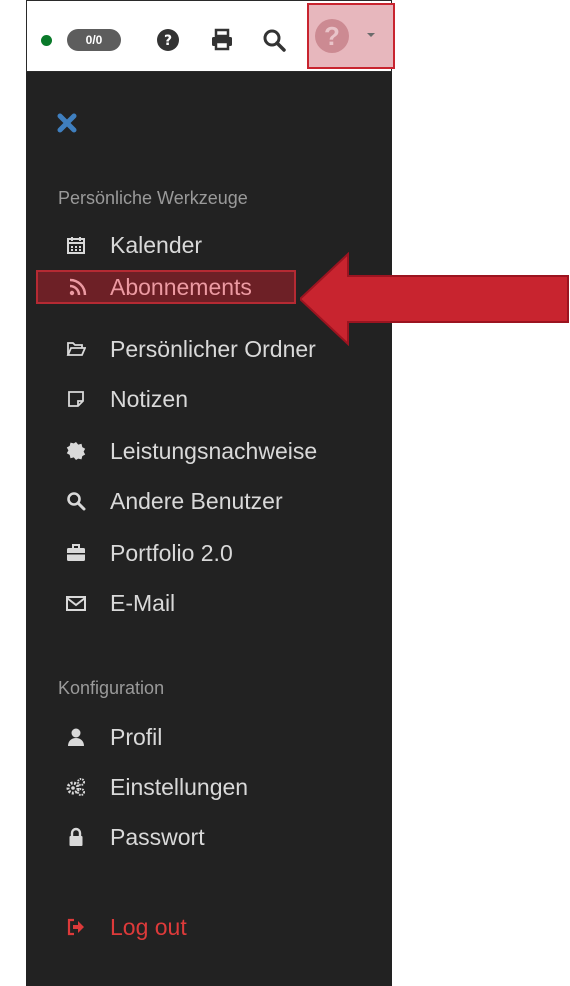 The image size is (570, 986). What do you see at coordinates (157, 837) in the screenshot?
I see `menu-item-label: Passwort` at bounding box center [157, 837].